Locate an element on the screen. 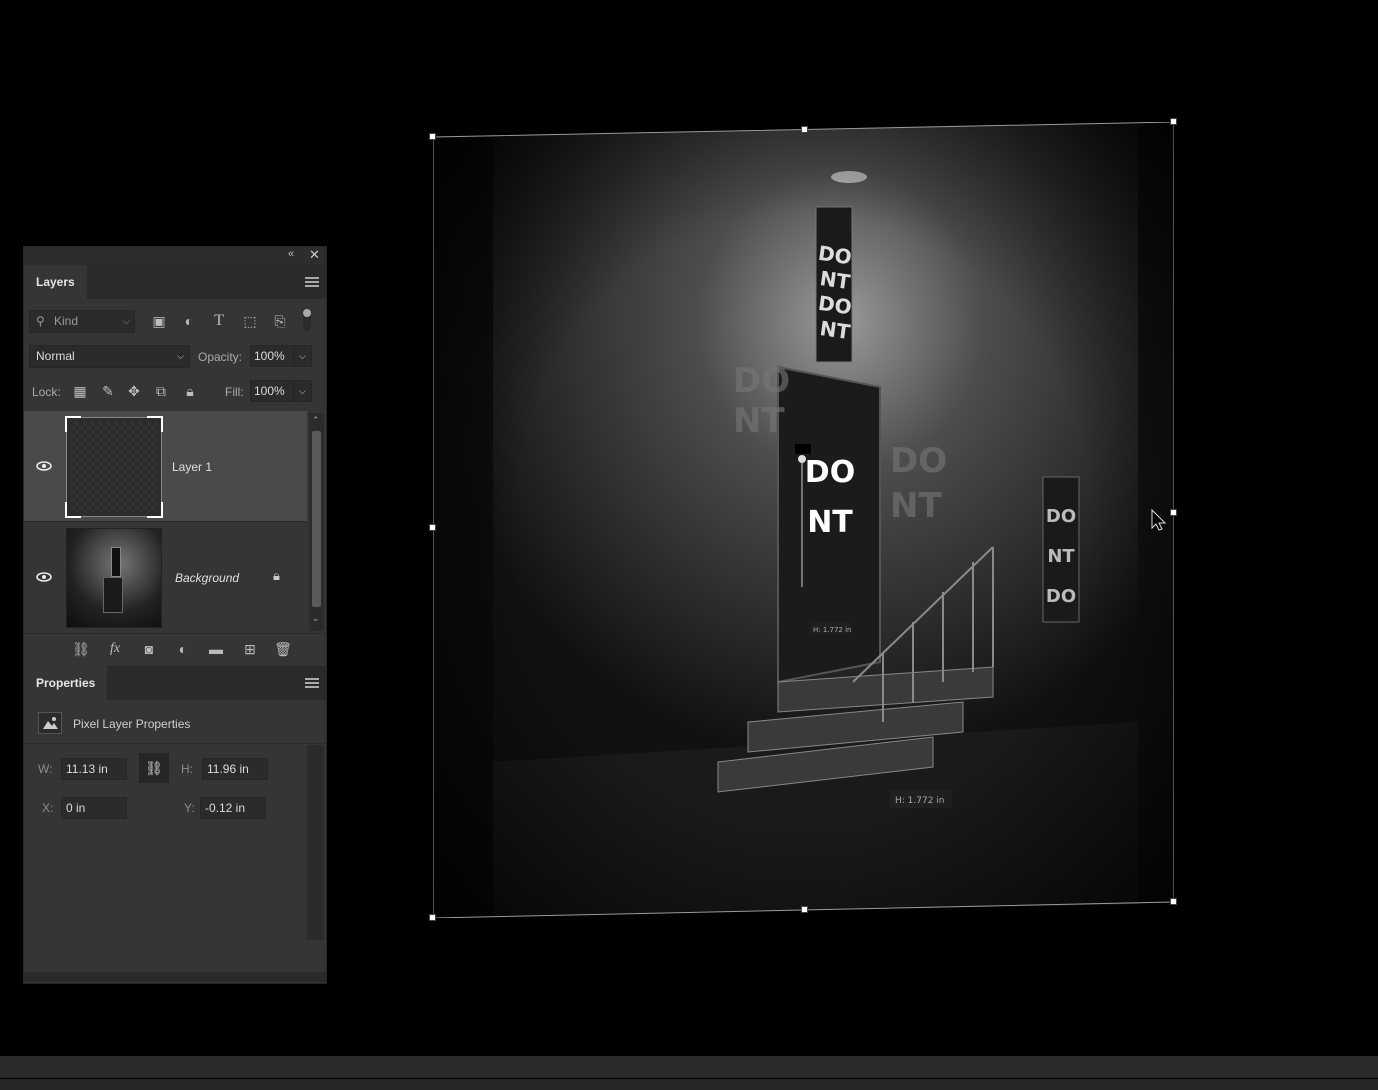 The image size is (1378, 1090). transform-handle-top-right is located at coordinates (1173, 121).